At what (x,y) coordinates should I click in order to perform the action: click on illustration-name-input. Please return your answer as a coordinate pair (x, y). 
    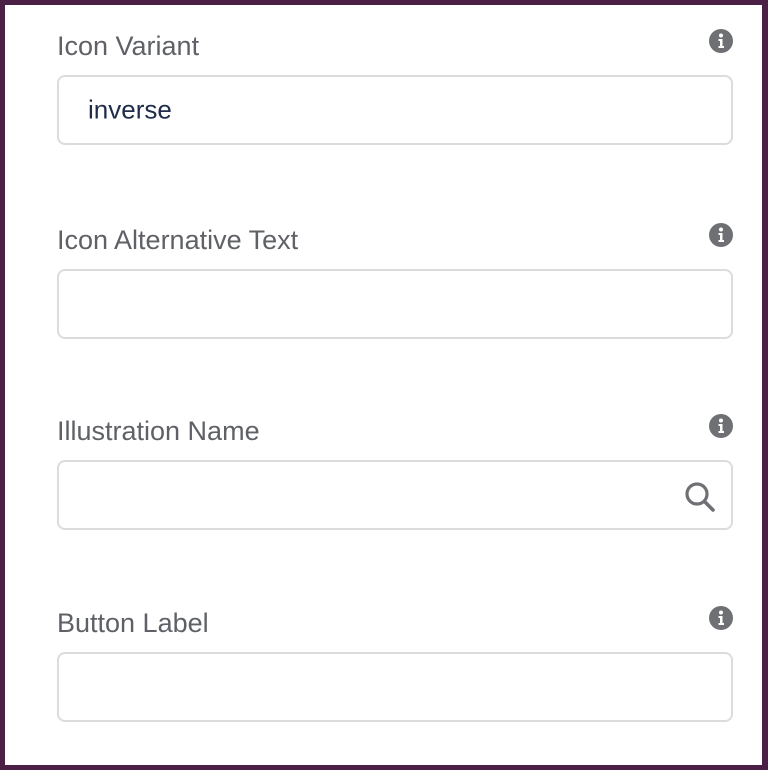
    Looking at the image, I should click on (395, 495).